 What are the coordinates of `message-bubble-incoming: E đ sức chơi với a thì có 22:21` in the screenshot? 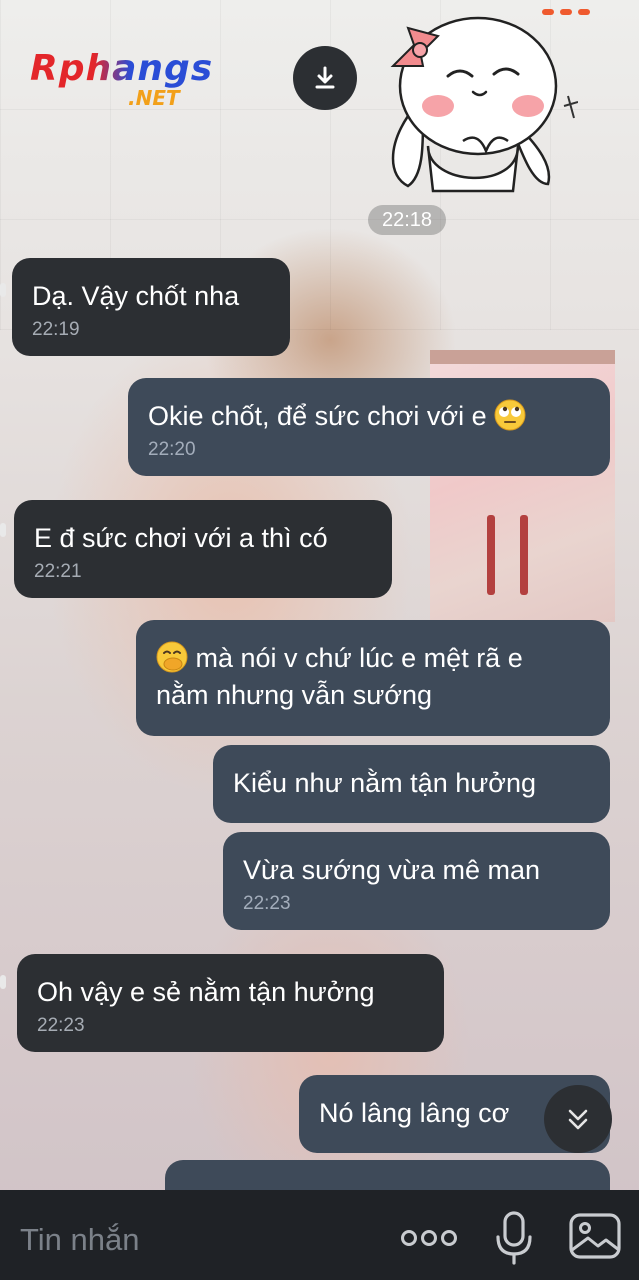 It's located at (203, 549).